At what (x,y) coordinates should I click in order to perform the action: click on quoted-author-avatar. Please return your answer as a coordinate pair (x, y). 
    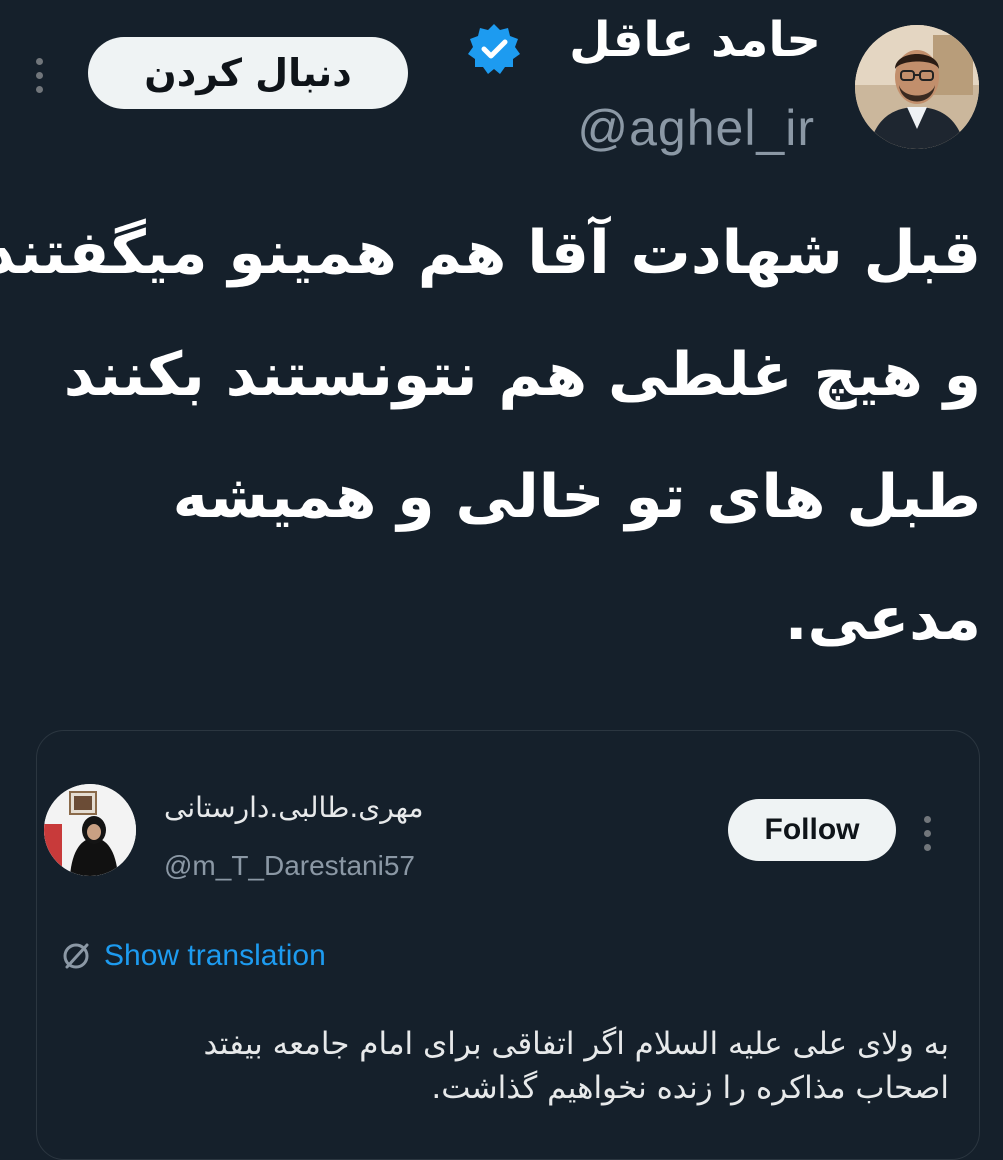
    Looking at the image, I should click on (90, 830).